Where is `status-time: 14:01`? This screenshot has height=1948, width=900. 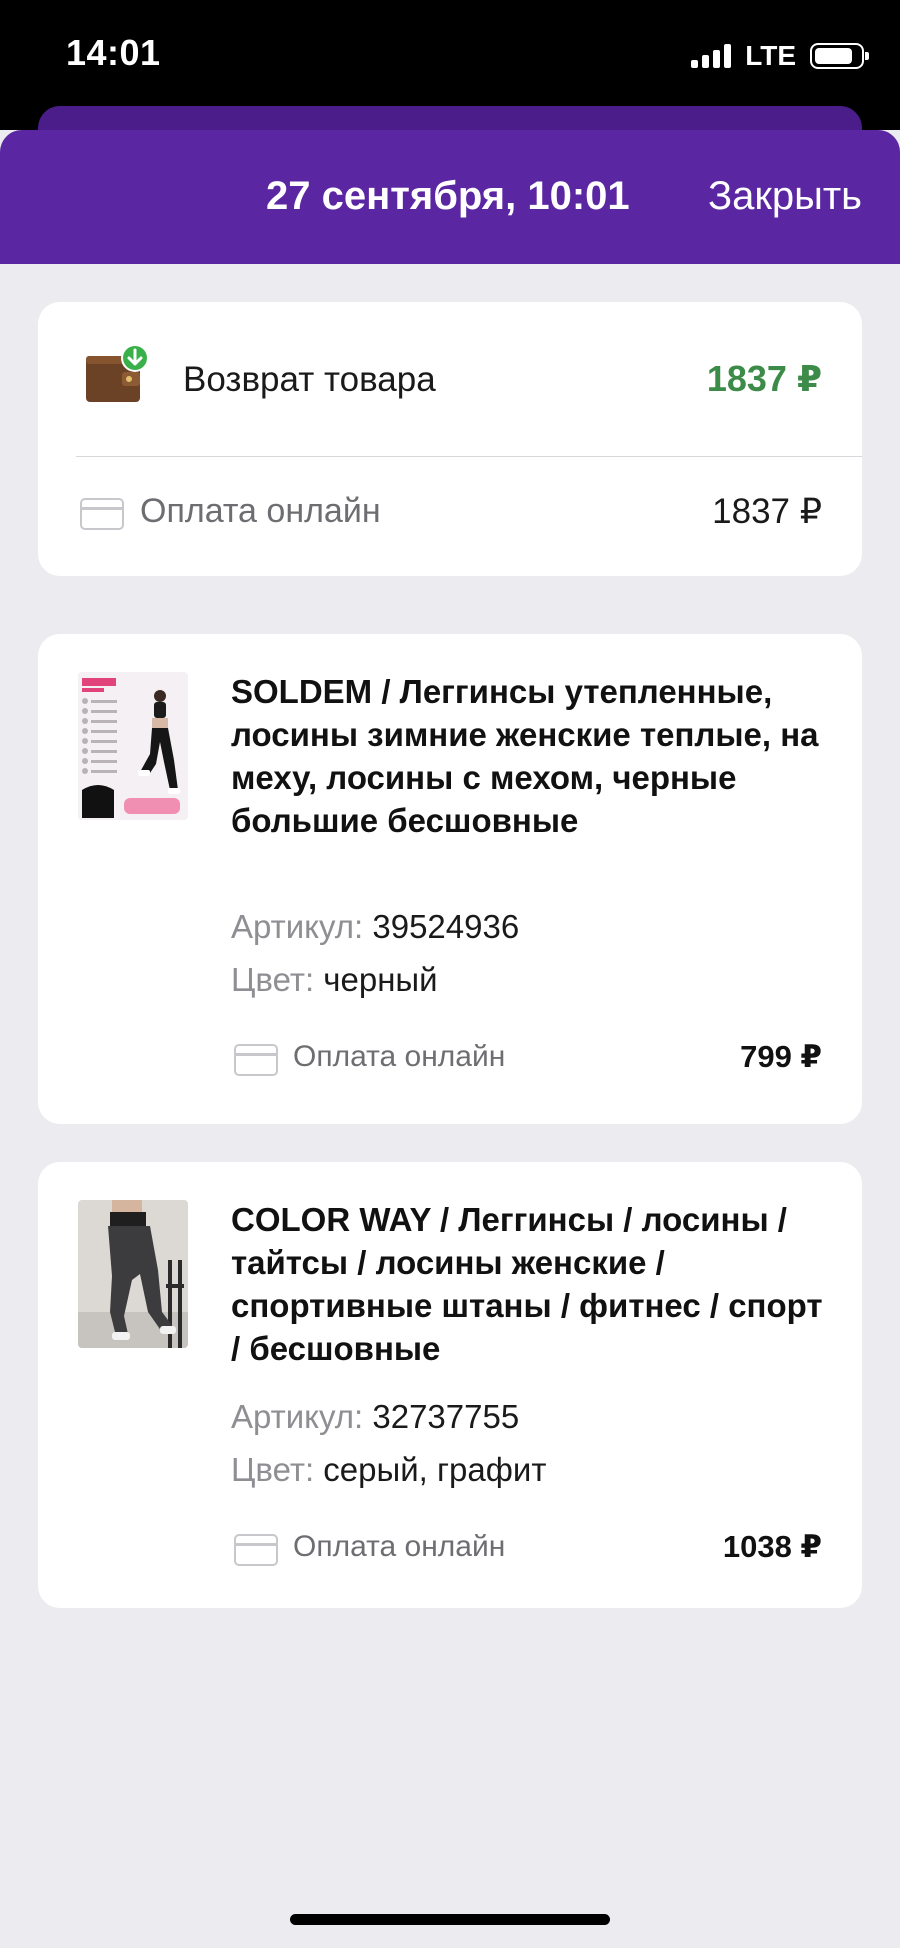
status-time: 14:01 is located at coordinates (113, 52).